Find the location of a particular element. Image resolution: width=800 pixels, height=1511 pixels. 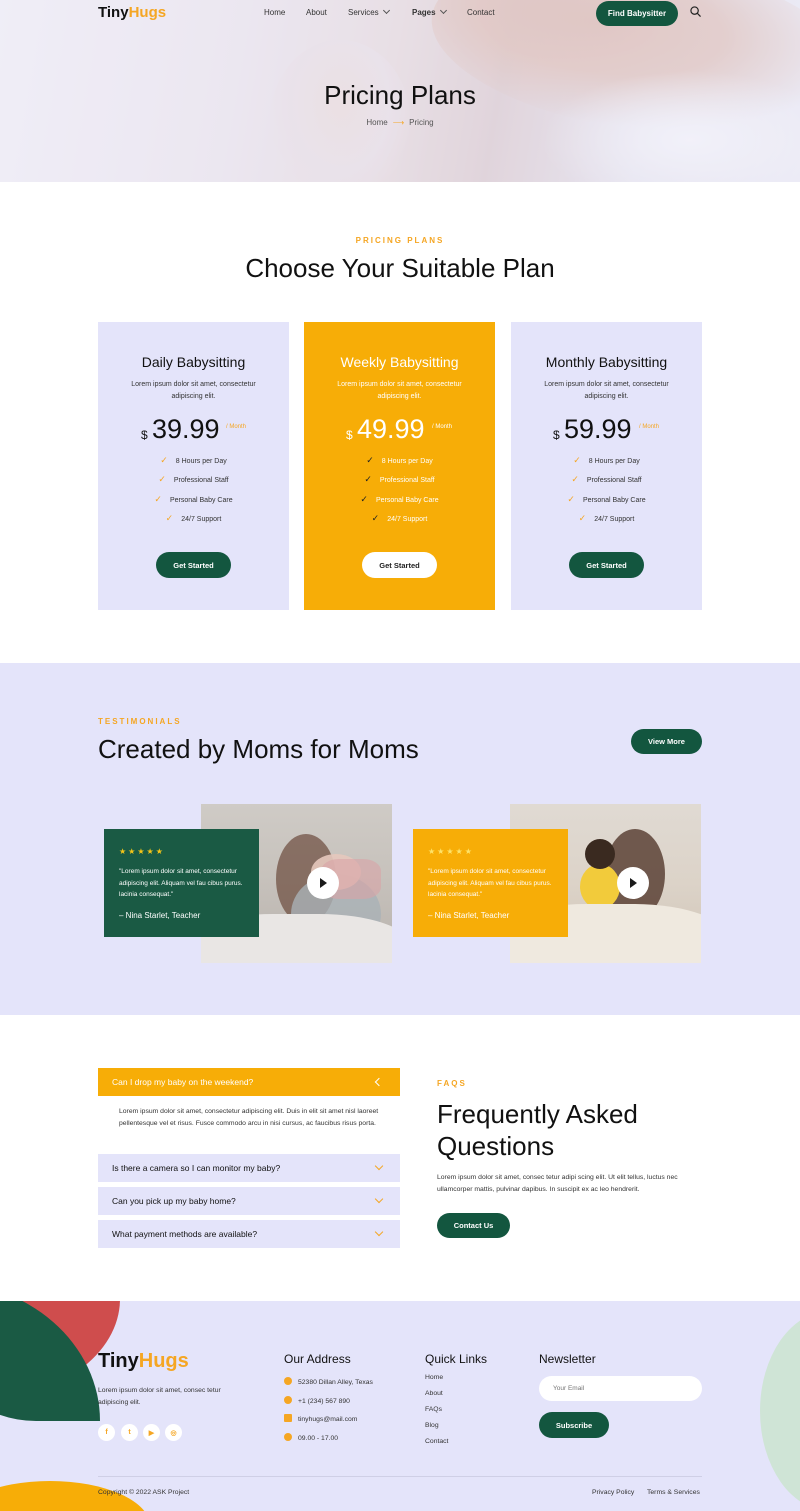

quick-links-heading: Quick Links is located at coordinates (456, 1359).